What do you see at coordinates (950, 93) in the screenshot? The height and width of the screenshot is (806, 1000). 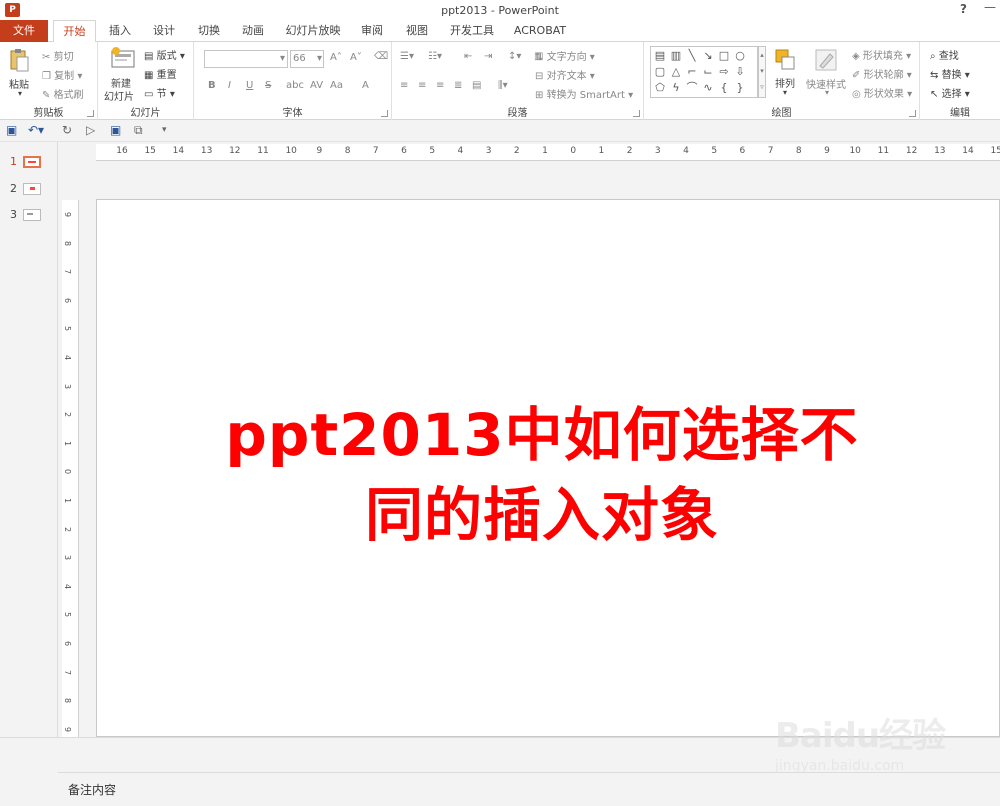 I see `select-button: ↖ 选择 ▾` at bounding box center [950, 93].